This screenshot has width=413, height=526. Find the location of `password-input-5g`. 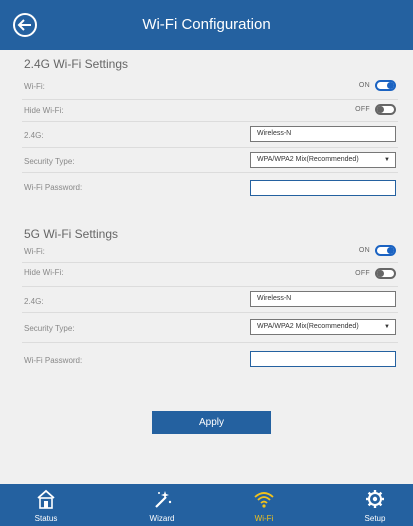

password-input-5g is located at coordinates (323, 359).